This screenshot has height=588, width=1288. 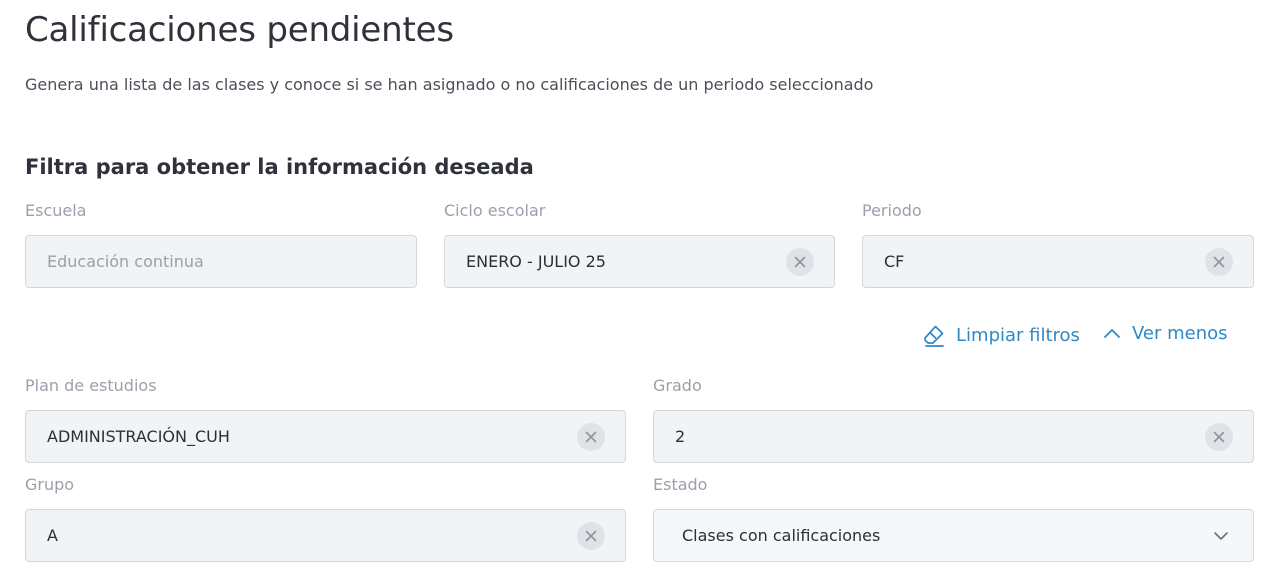 I want to click on clear-filters-link: Limpiar filtros, so click(x=1001, y=335).